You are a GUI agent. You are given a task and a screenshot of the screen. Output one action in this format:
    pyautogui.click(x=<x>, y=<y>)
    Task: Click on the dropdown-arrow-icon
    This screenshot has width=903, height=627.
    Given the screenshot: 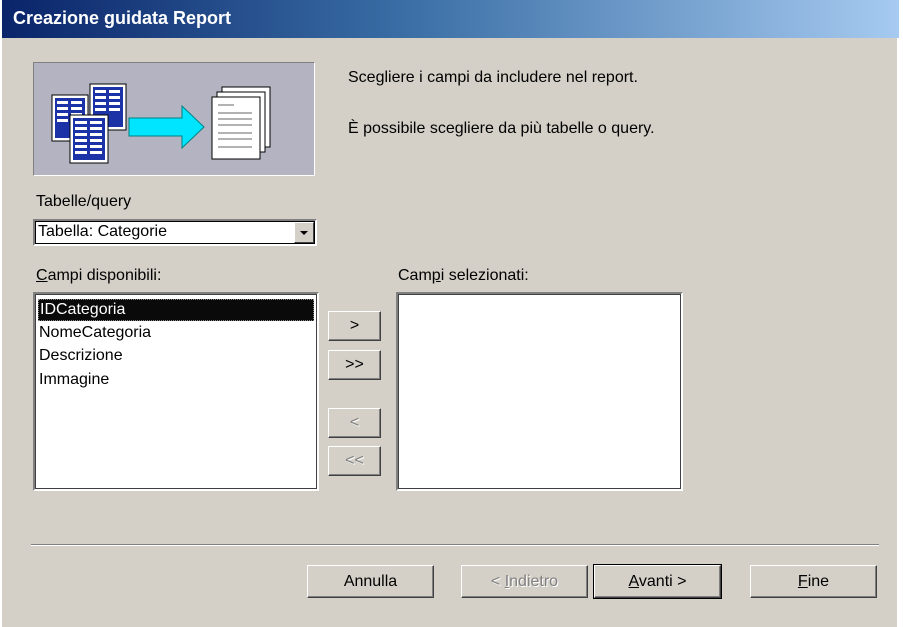 What is the action you would take?
    pyautogui.click(x=304, y=233)
    